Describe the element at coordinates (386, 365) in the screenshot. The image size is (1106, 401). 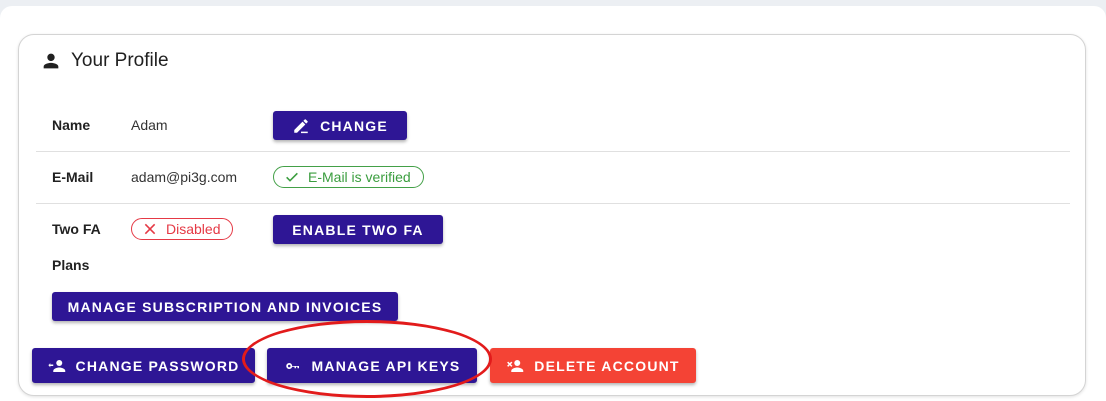
I see `manage-api-keys-label: MANAGE API KEYS` at that location.